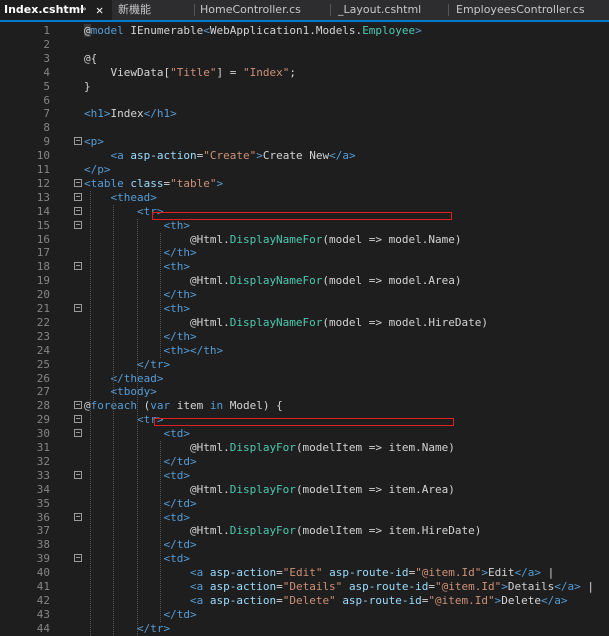 Image resolution: width=609 pixels, height=636 pixels. I want to click on code-token: <th>, so click(176, 267).